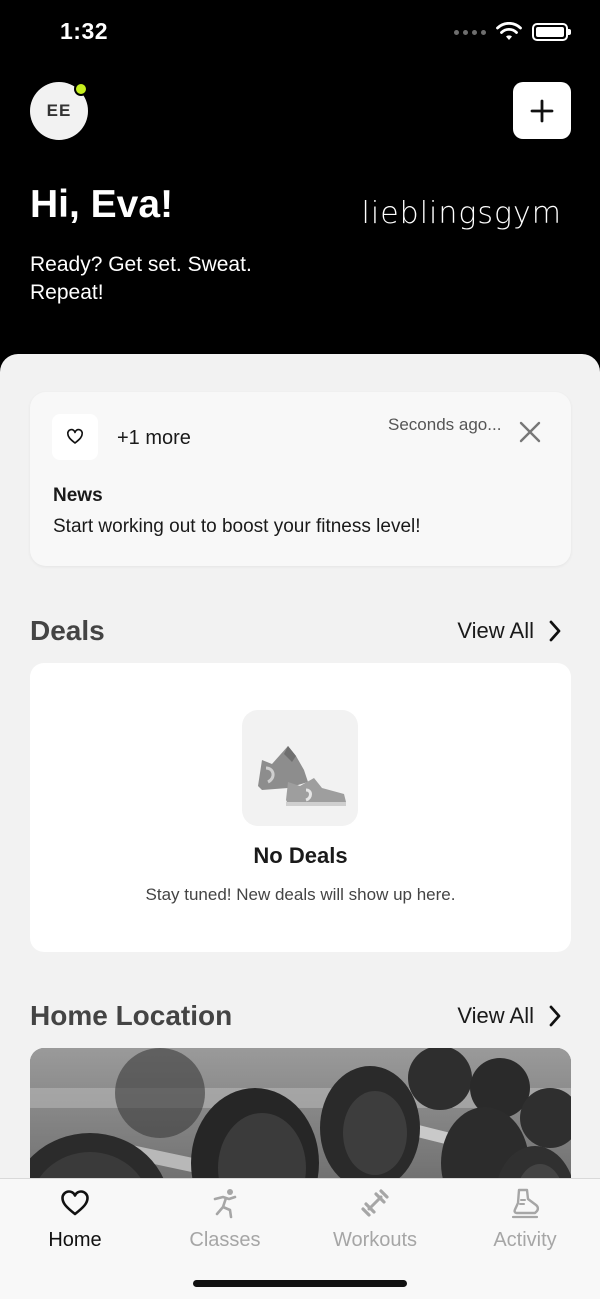  Describe the element at coordinates (300, 855) in the screenshot. I see `deals-empty-title: No Deals` at that location.